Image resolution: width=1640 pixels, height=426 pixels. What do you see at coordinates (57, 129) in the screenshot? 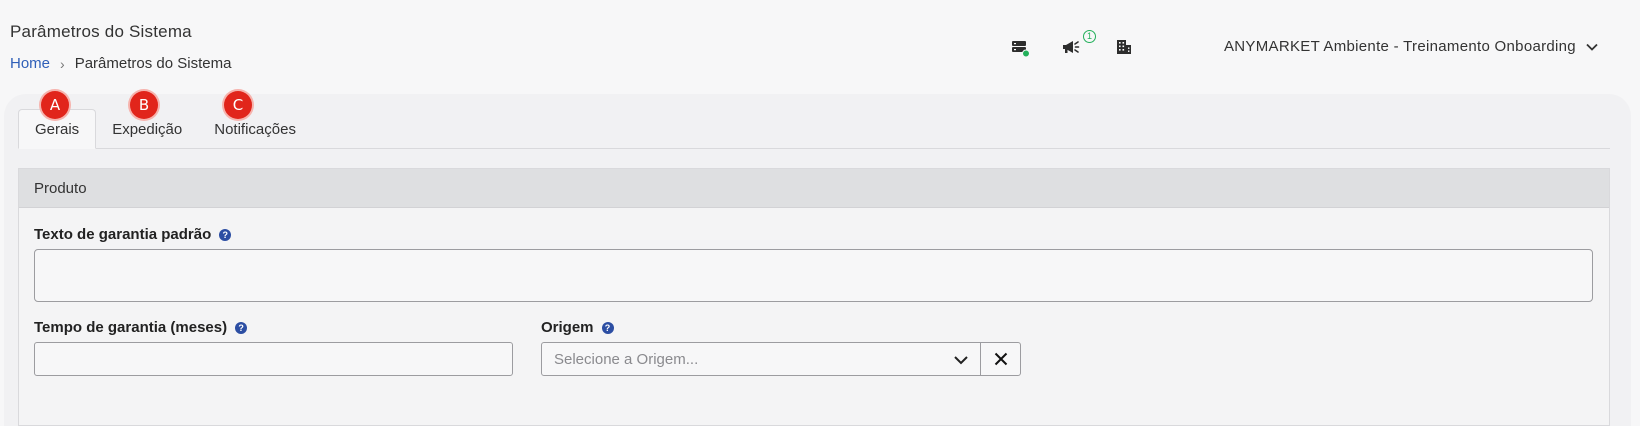
I see `tab-label: Gerais` at bounding box center [57, 129].